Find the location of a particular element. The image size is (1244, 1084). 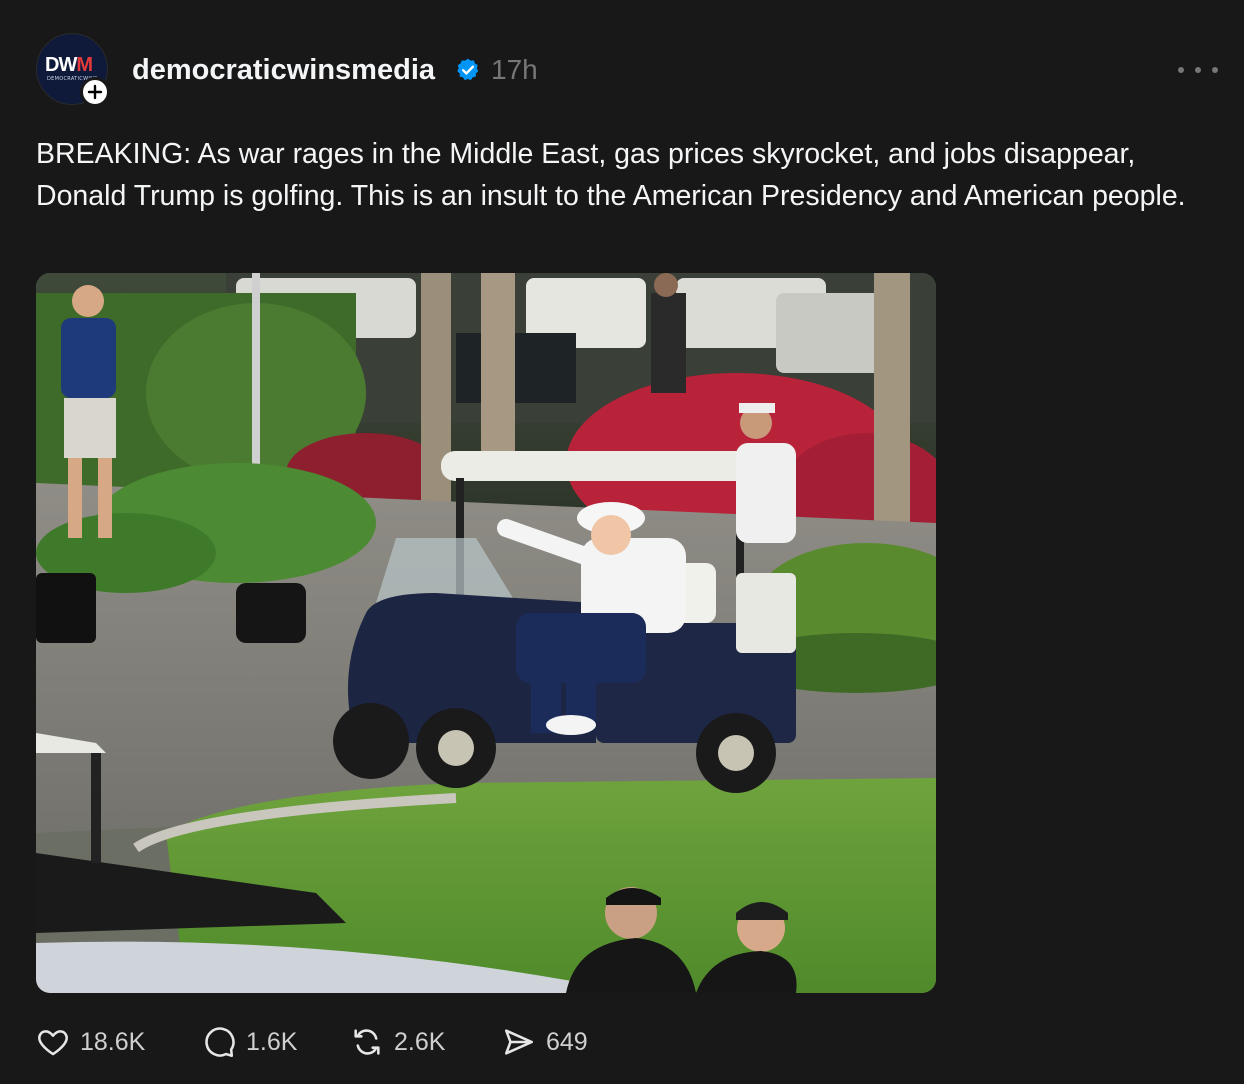

share-button: 649 is located at coordinates (545, 1042).